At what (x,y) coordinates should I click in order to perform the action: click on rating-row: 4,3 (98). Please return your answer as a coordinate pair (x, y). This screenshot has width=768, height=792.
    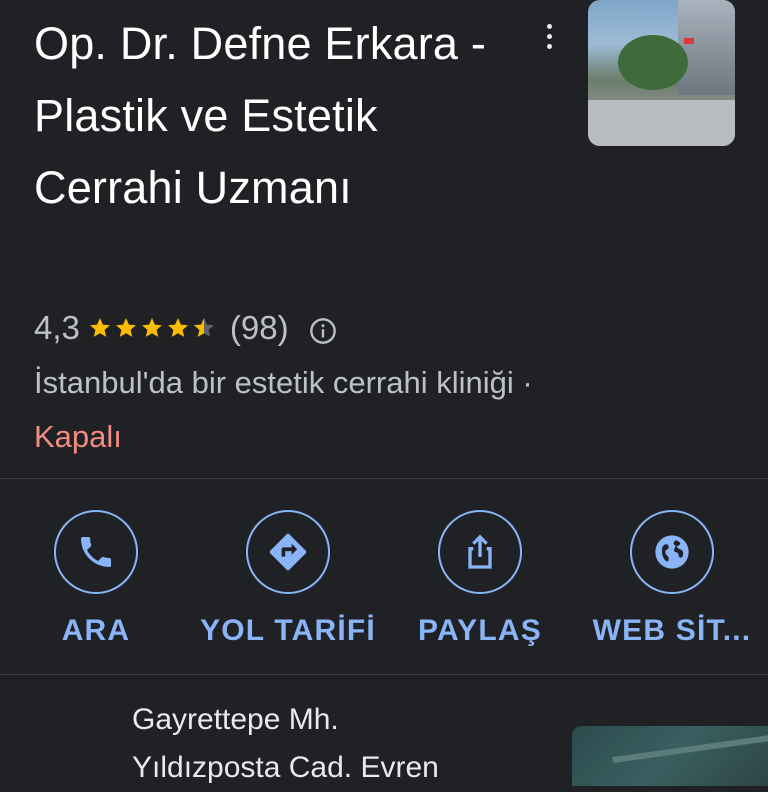
    Looking at the image, I should click on (185, 328).